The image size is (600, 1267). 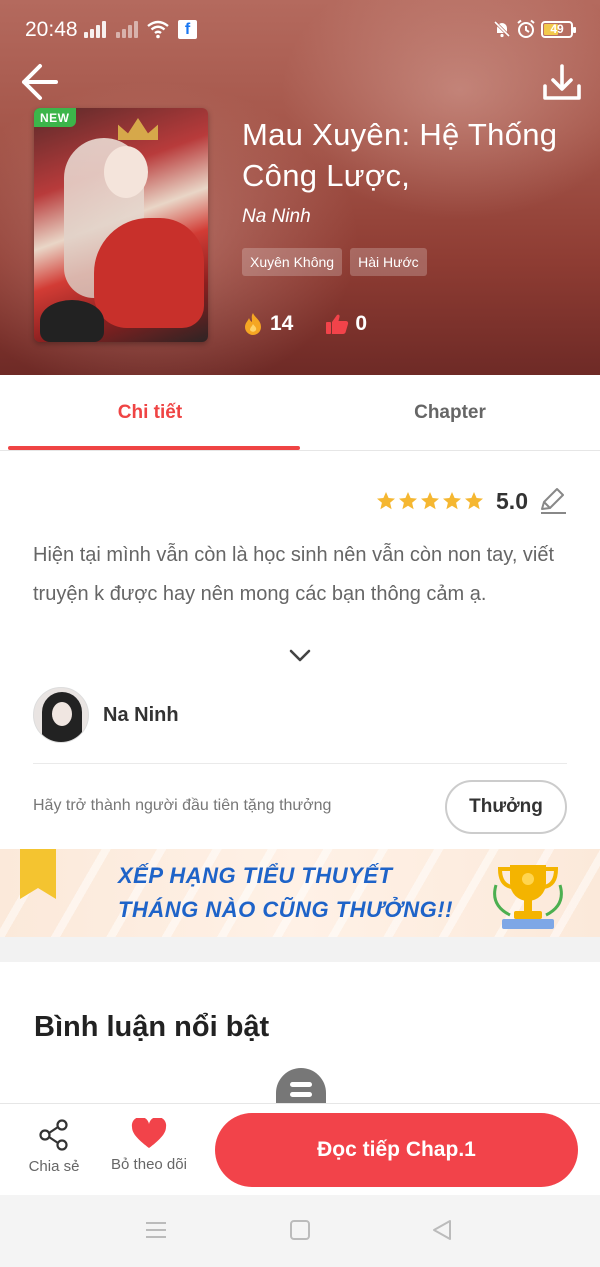 I want to click on book-cover-image, so click(x=121, y=225).